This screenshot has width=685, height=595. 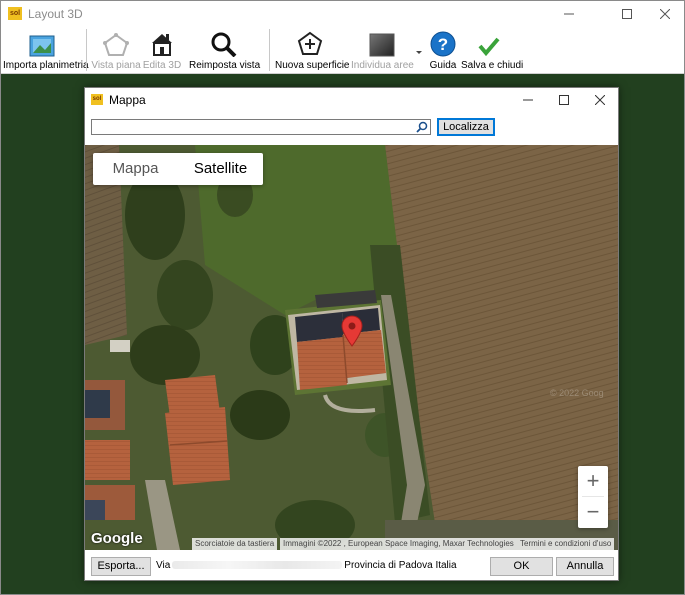 What do you see at coordinates (593, 481) in the screenshot?
I see `zoom-in-button: +` at bounding box center [593, 481].